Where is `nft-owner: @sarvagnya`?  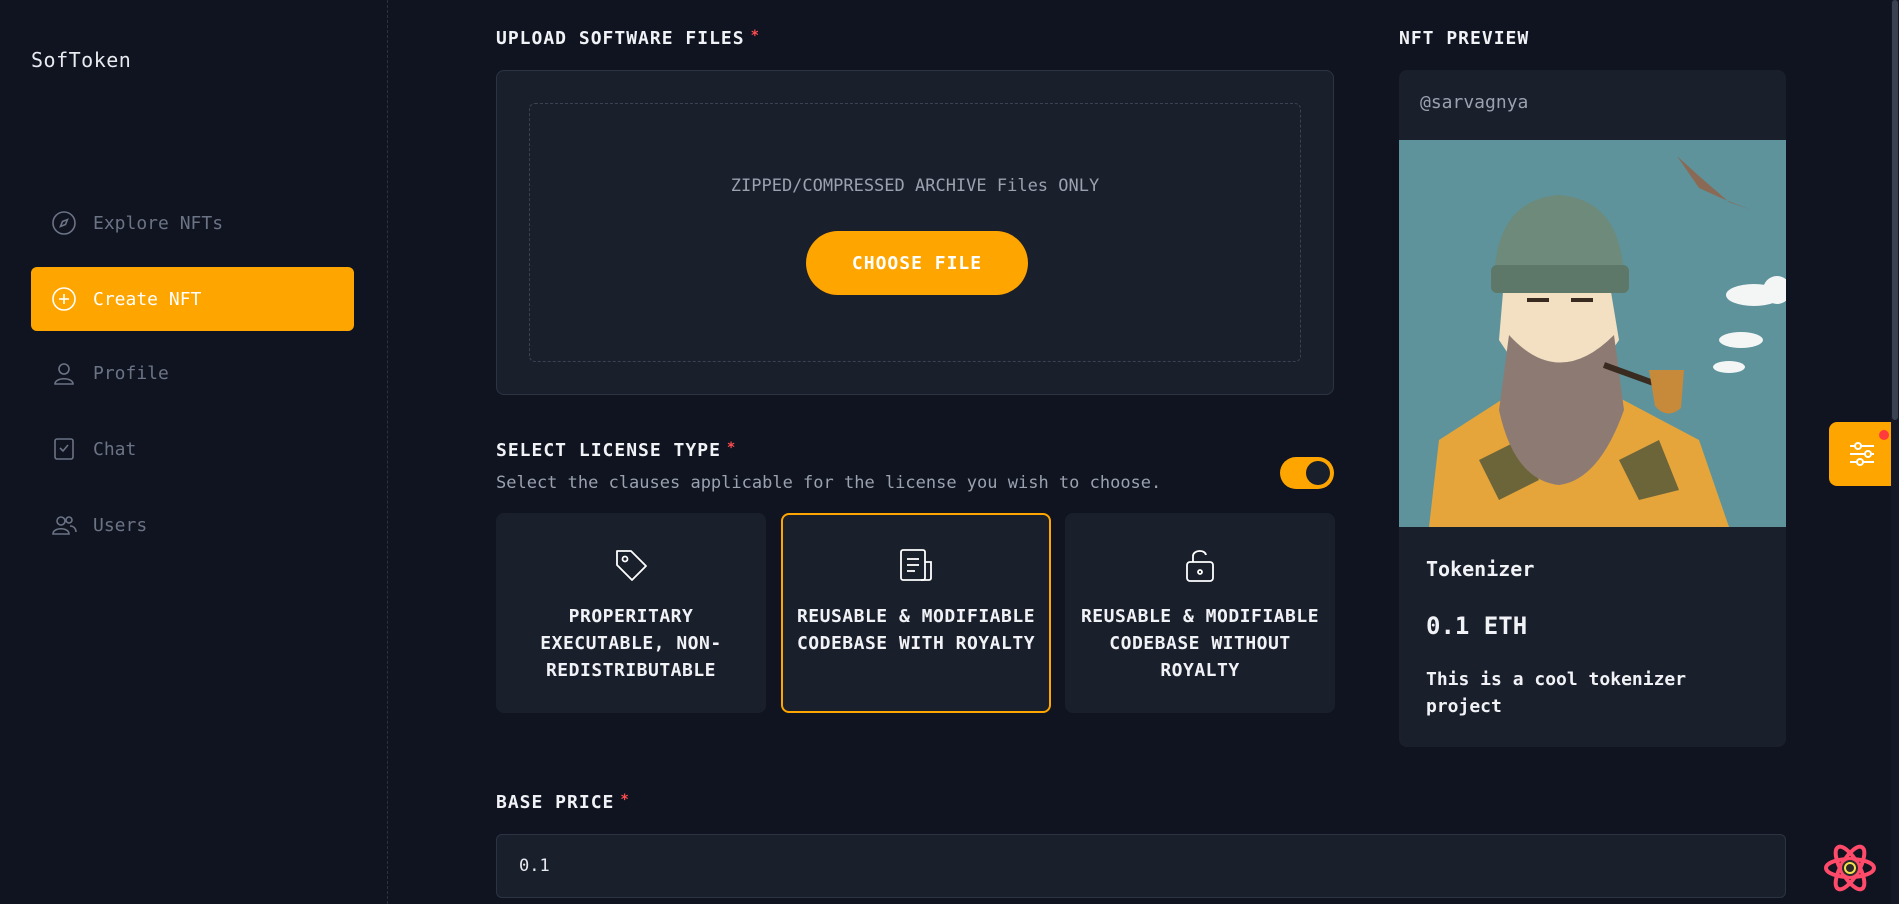 nft-owner: @sarvagnya is located at coordinates (1474, 102).